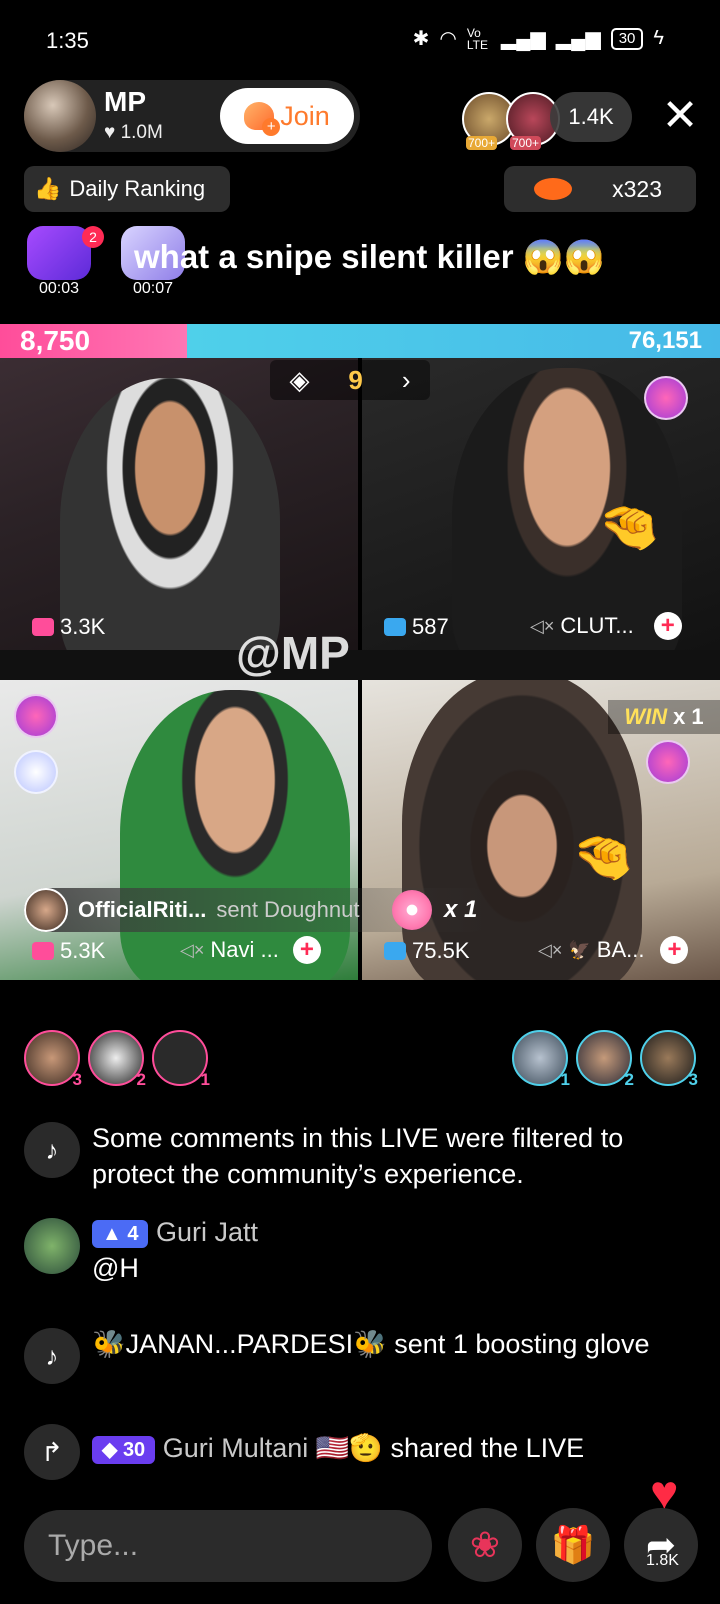 Image resolution: width=720 pixels, height=1604 pixels. What do you see at coordinates (680, 116) in the screenshot?
I see `close-icon: ✕` at bounding box center [680, 116].